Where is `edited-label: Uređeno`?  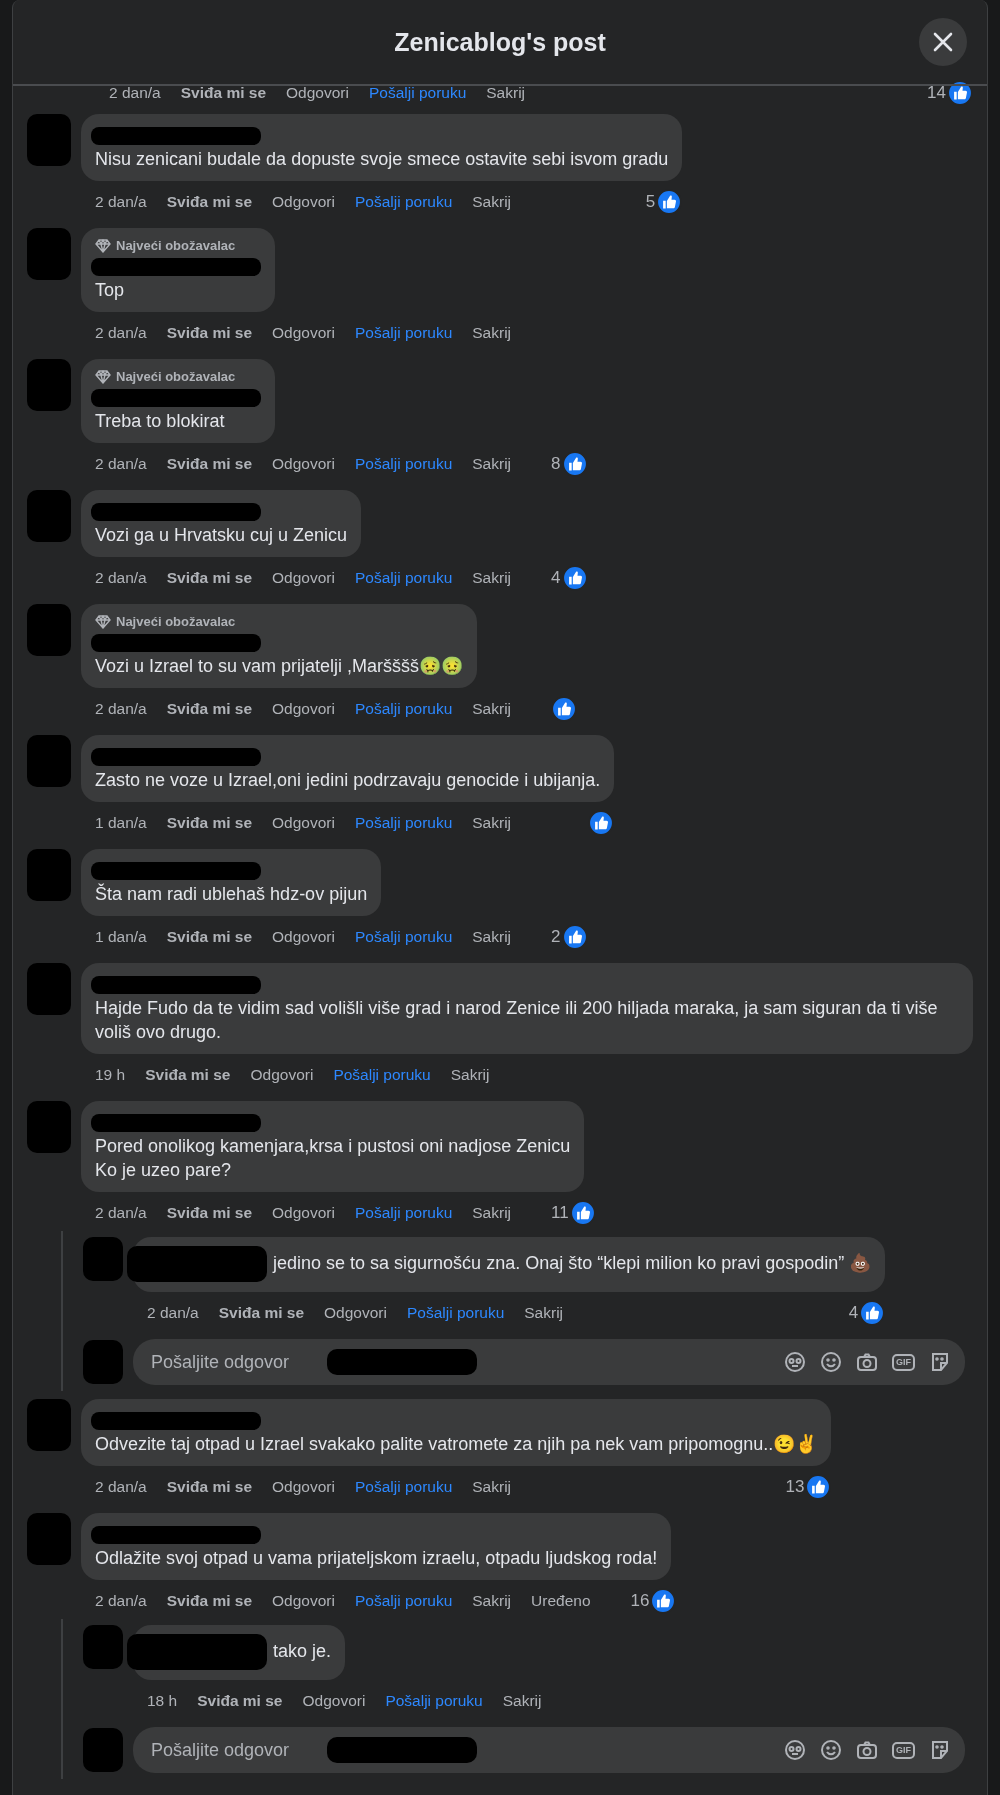
edited-label: Uređeno is located at coordinates (561, 1601).